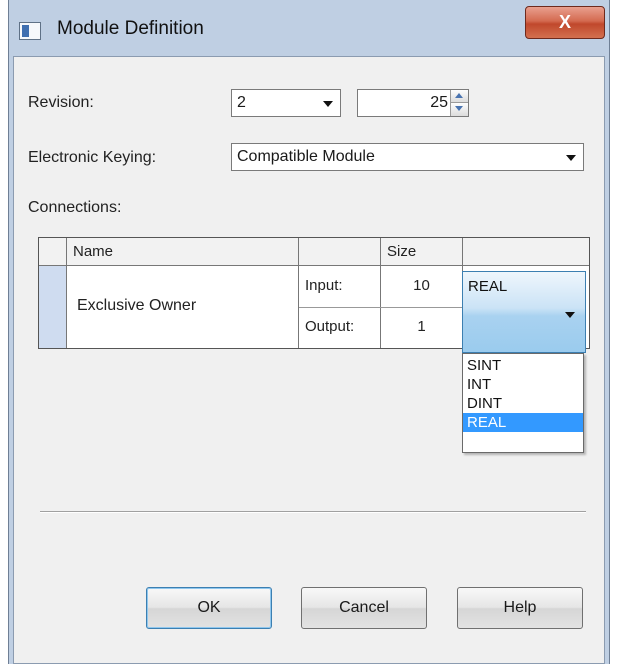 This screenshot has width=618, height=664. I want to click on row-selector, so click(53, 307).